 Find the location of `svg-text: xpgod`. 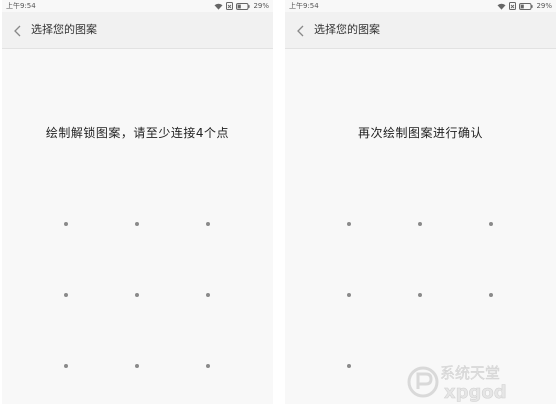

svg-text: xpgod is located at coordinates (475, 392).